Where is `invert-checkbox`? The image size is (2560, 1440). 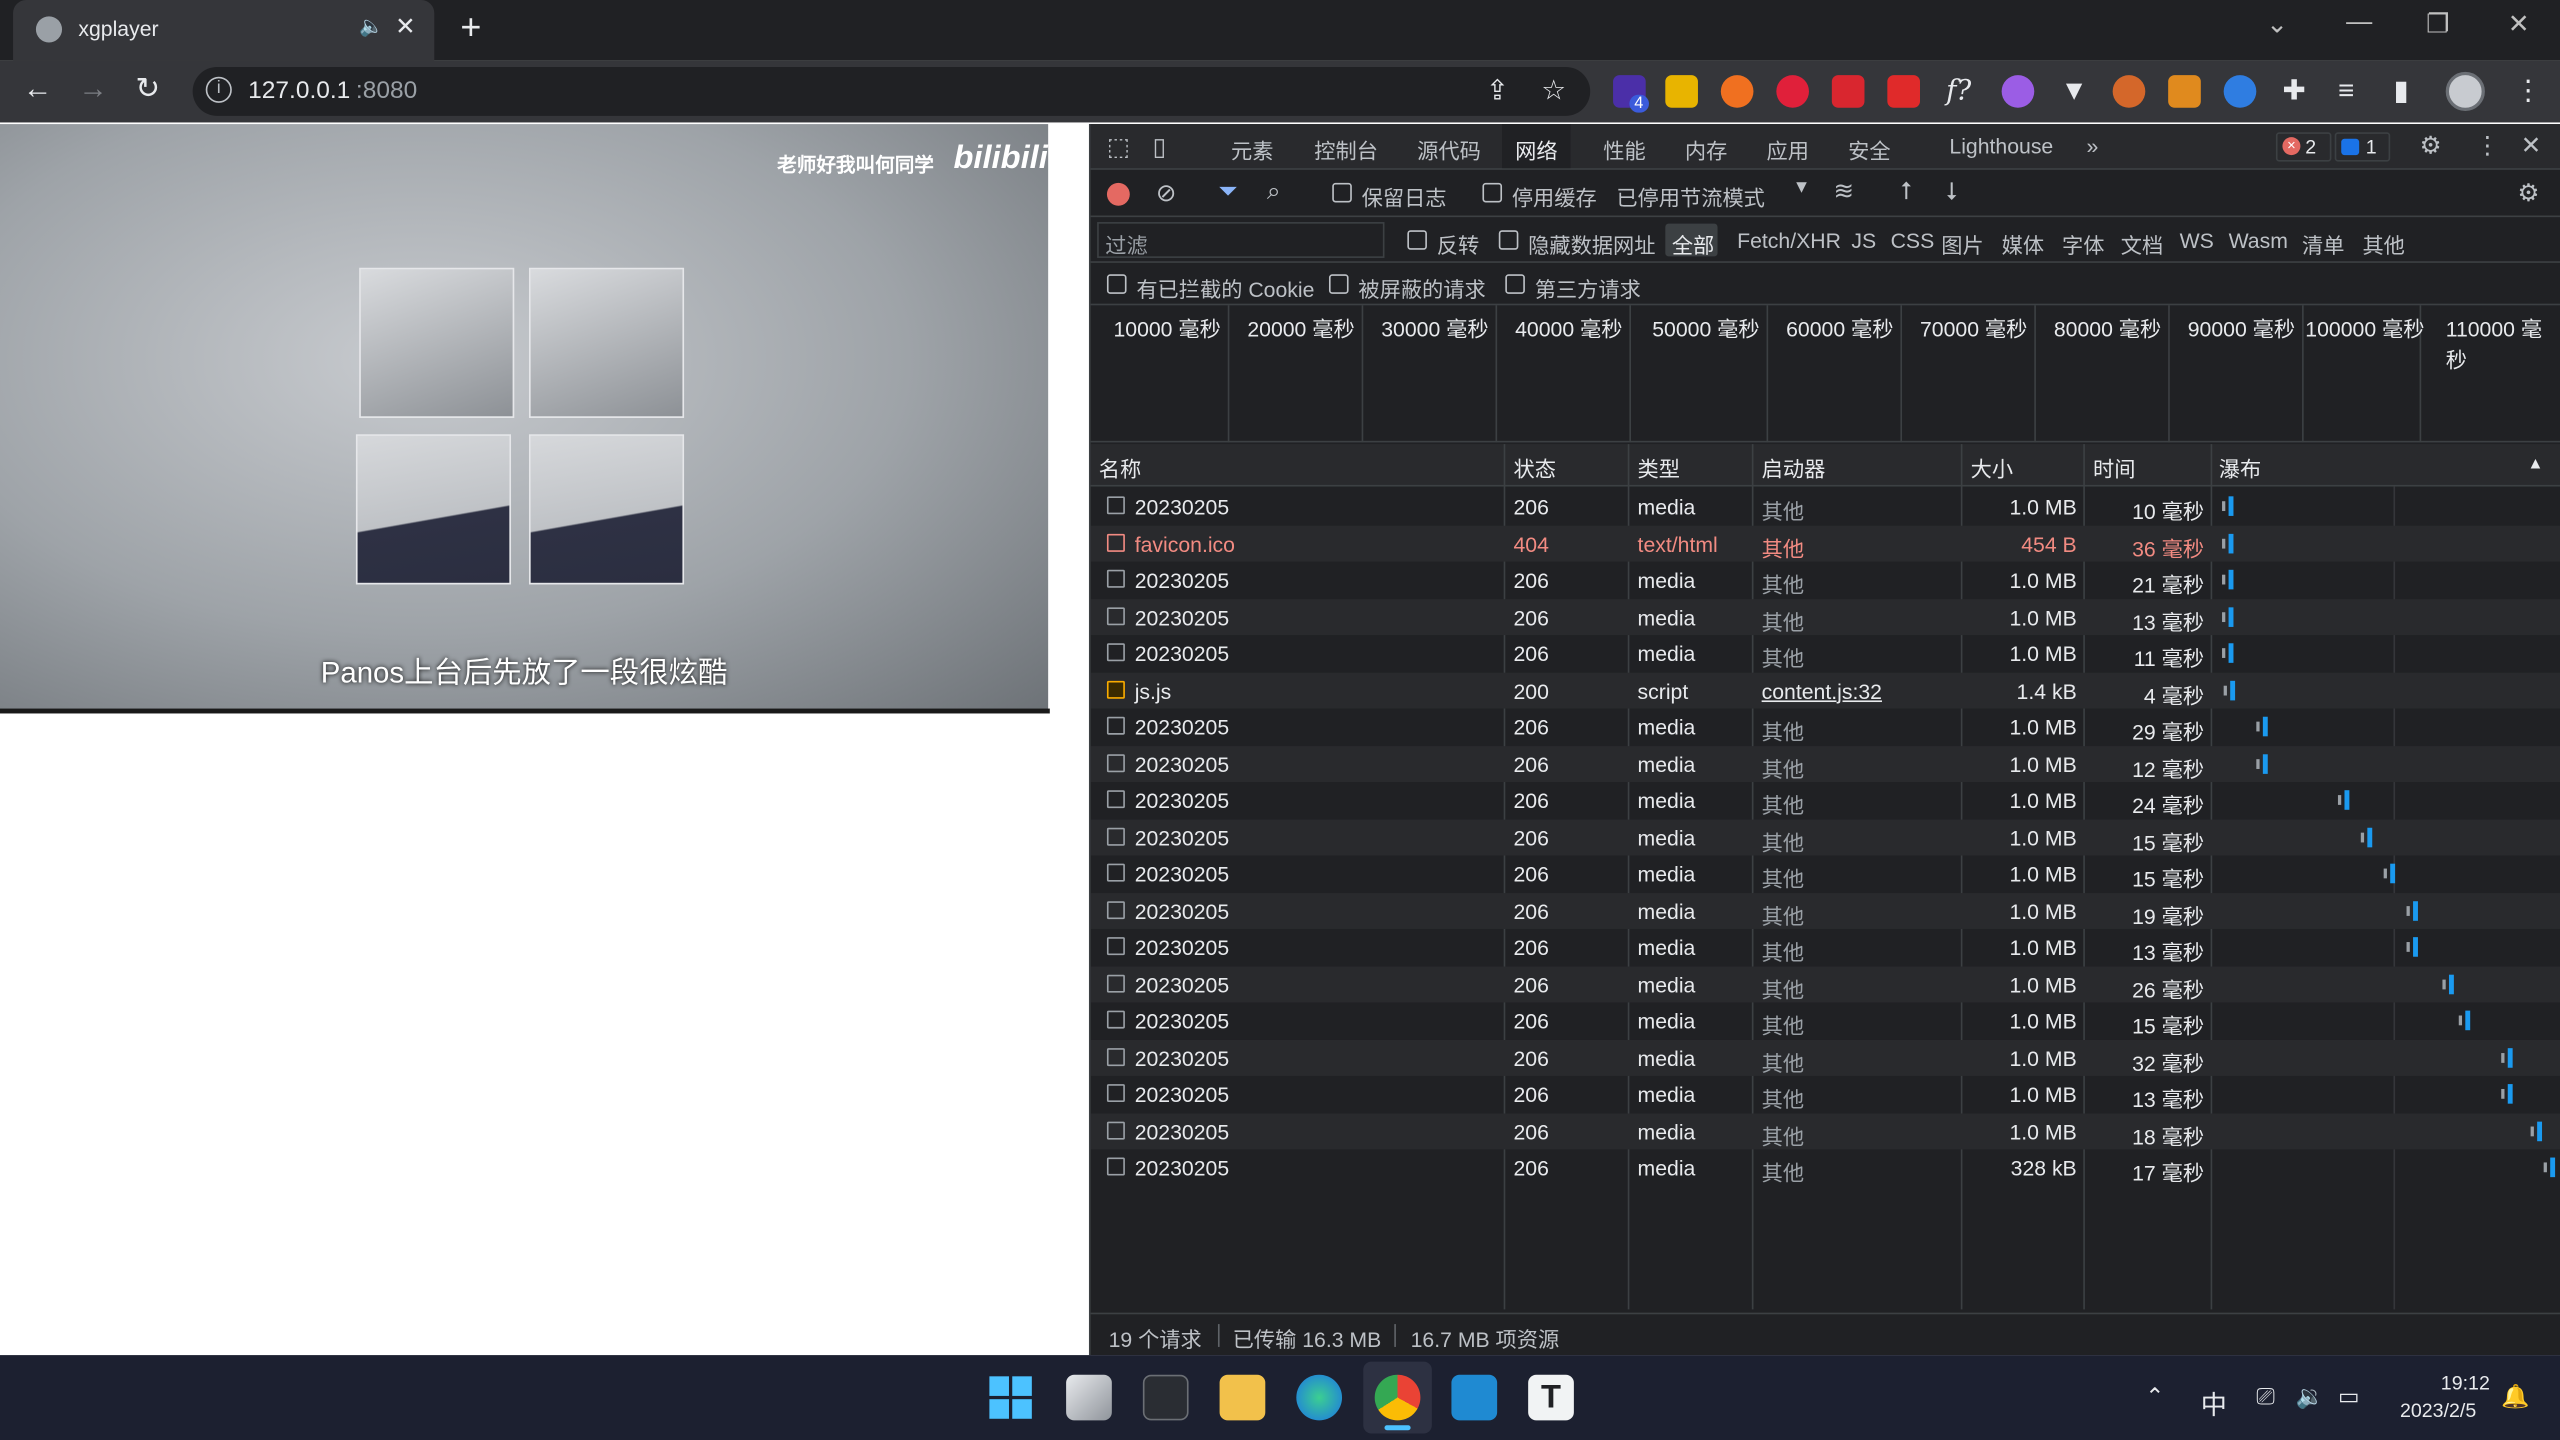
invert-checkbox is located at coordinates (1417, 240).